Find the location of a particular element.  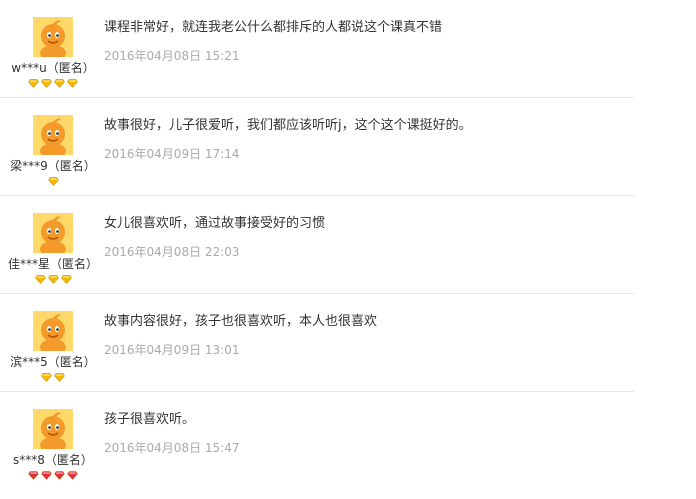

user-name: s***8（匿名） is located at coordinates (53, 460).